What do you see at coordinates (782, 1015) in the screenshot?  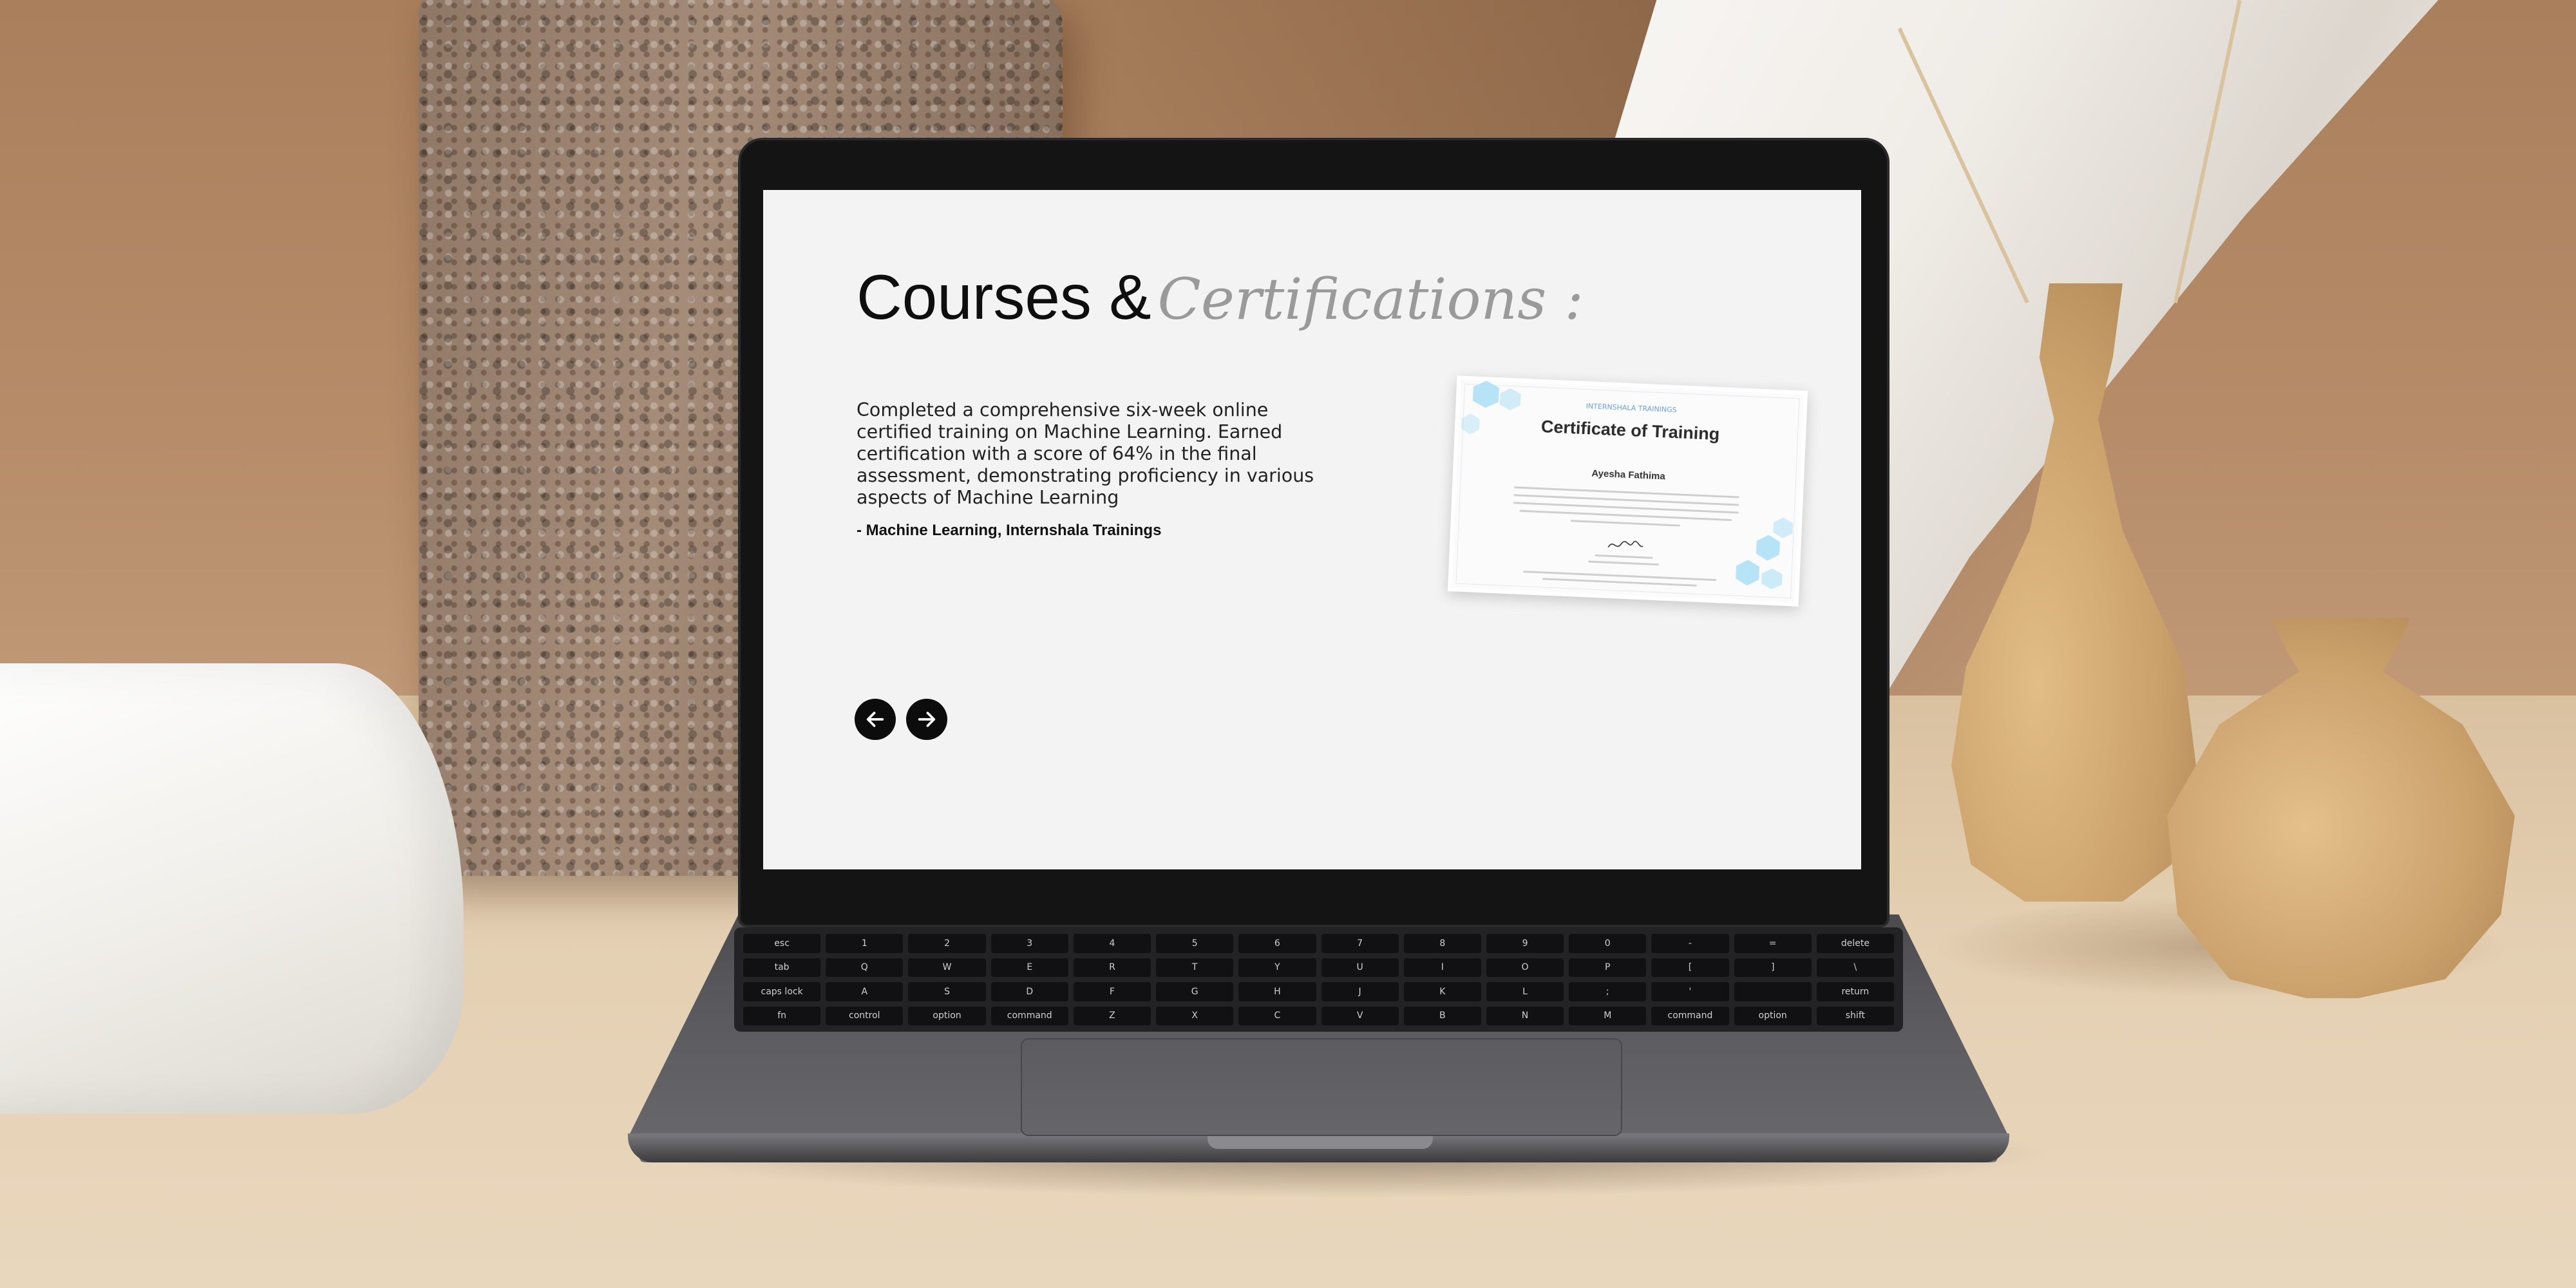 I see `keyboard-key: fn` at bounding box center [782, 1015].